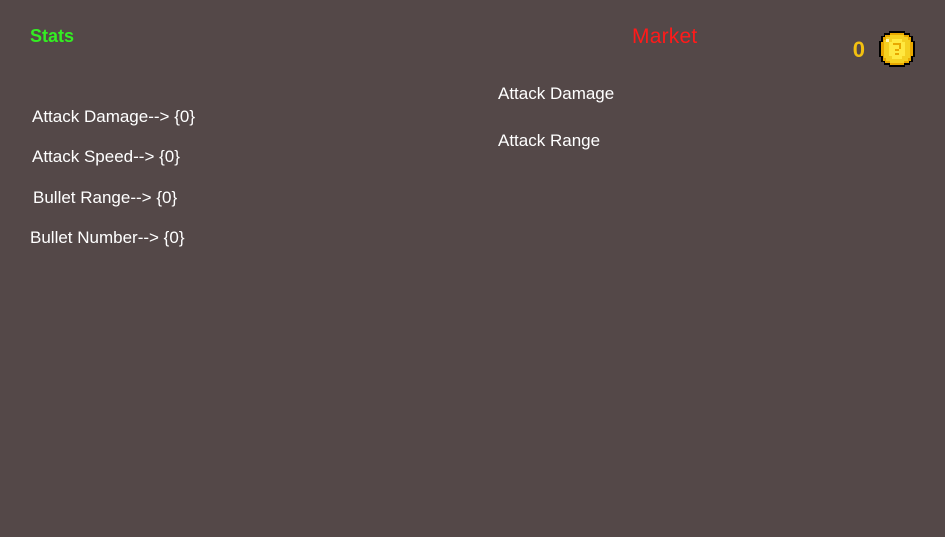 The height and width of the screenshot is (537, 945). Describe the element at coordinates (107, 237) in the screenshot. I see `stat-bullet-number: Bullet Number--> {0}` at that location.